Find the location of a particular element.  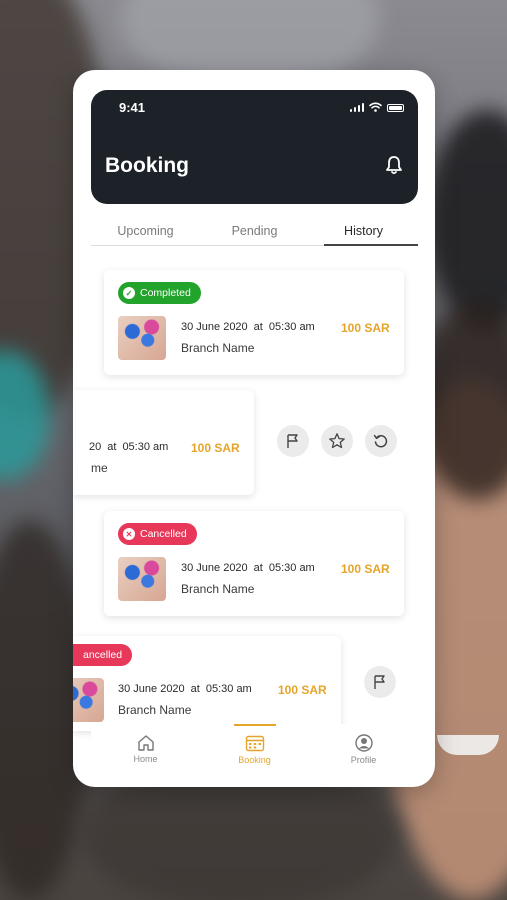

status-label: Cancelled is located at coordinates (163, 534).